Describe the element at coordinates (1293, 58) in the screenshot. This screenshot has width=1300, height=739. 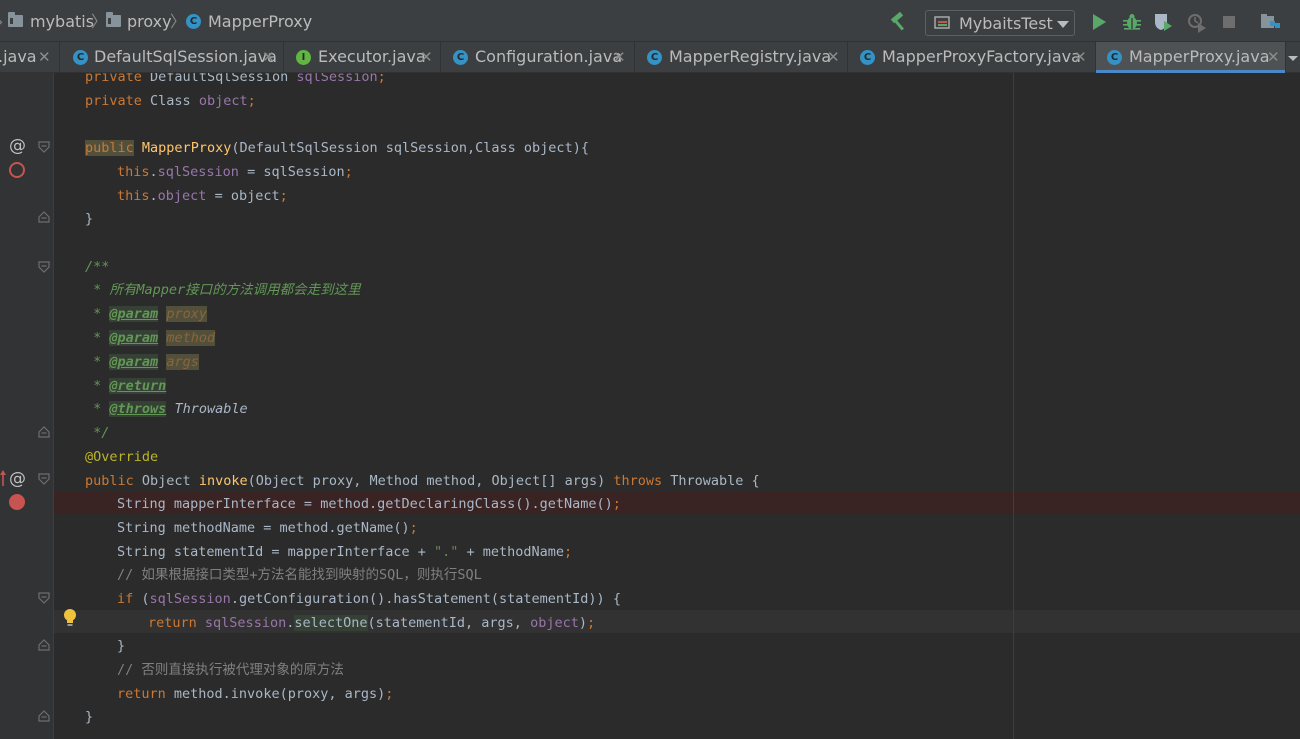
I see `tabs-overflow-icon` at that location.